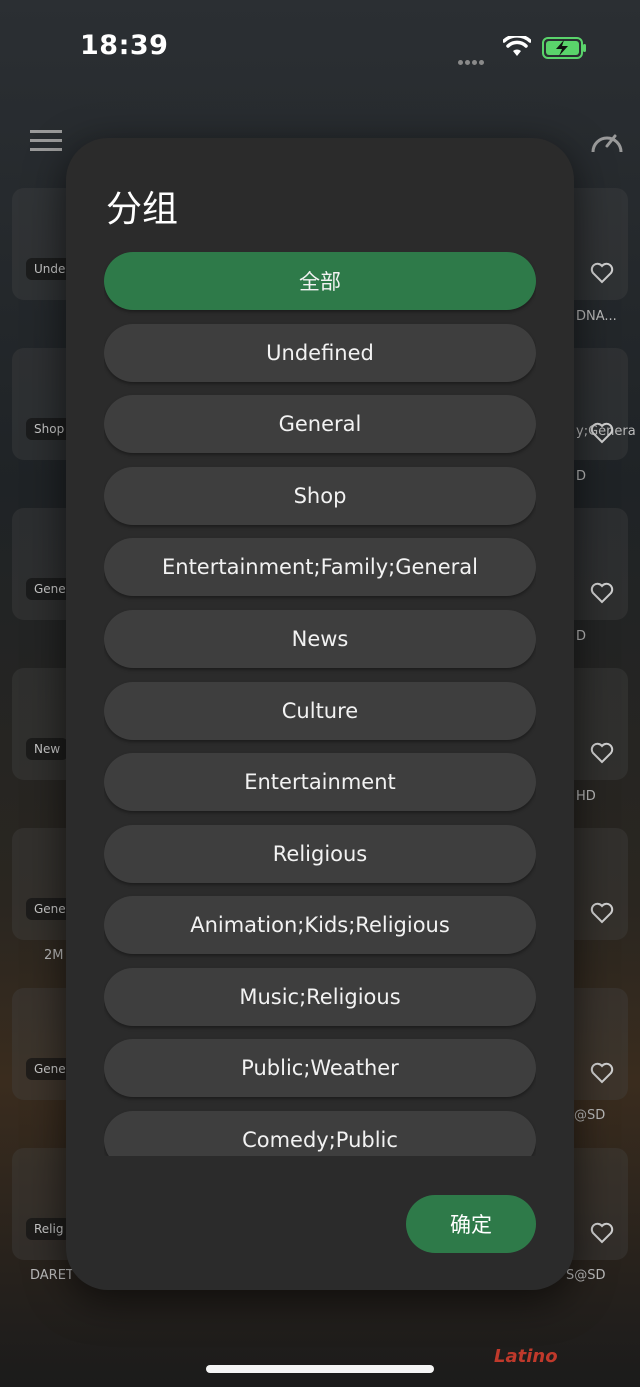  What do you see at coordinates (320, 496) in the screenshot?
I see `group-option: Shop` at bounding box center [320, 496].